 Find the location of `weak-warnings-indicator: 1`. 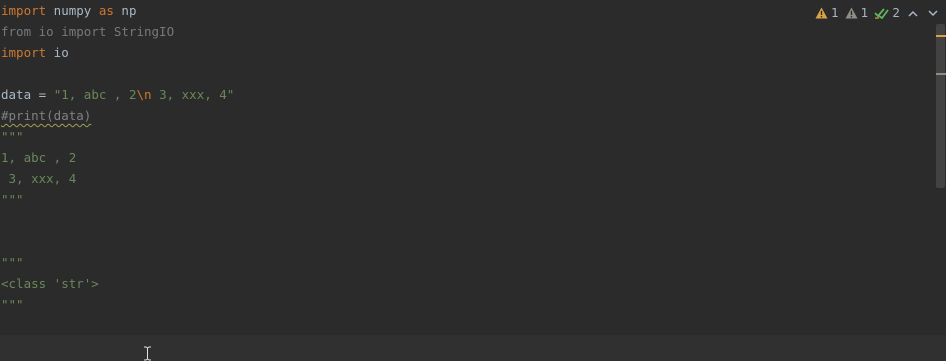

weak-warnings-indicator: 1 is located at coordinates (857, 13).